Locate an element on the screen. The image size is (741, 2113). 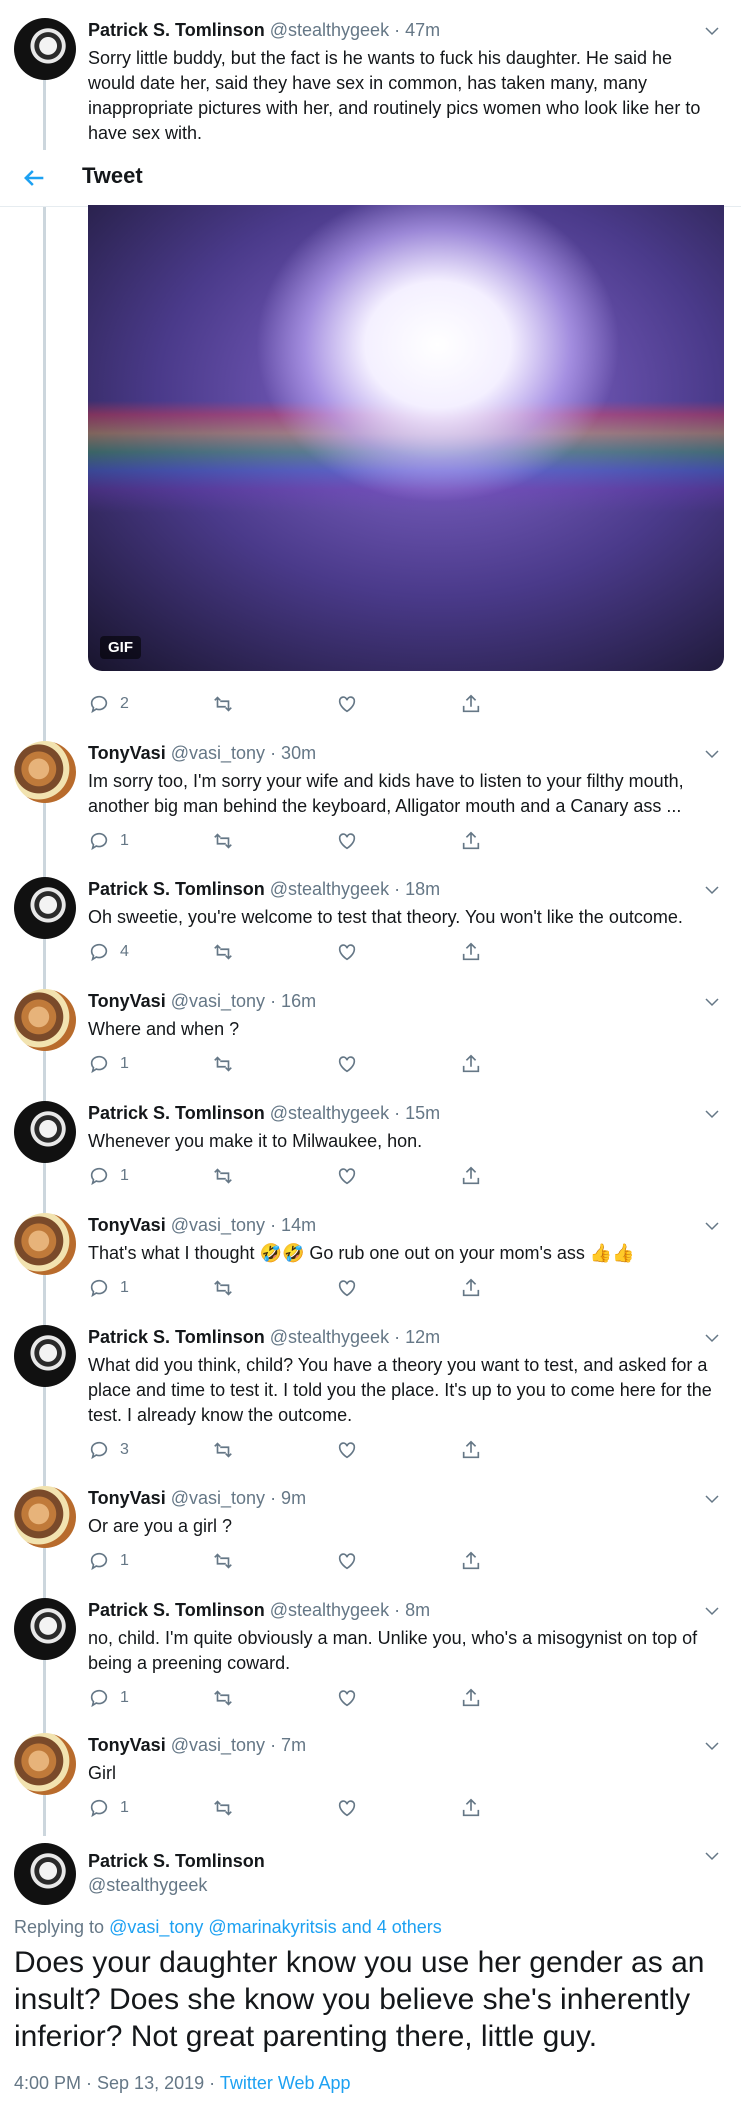
client-link: Twitter Web App is located at coordinates (285, 2083).